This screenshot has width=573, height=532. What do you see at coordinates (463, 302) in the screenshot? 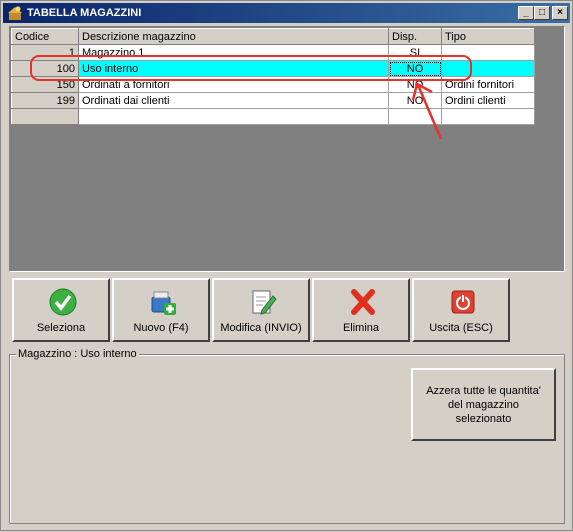
I see `power-icon` at bounding box center [463, 302].